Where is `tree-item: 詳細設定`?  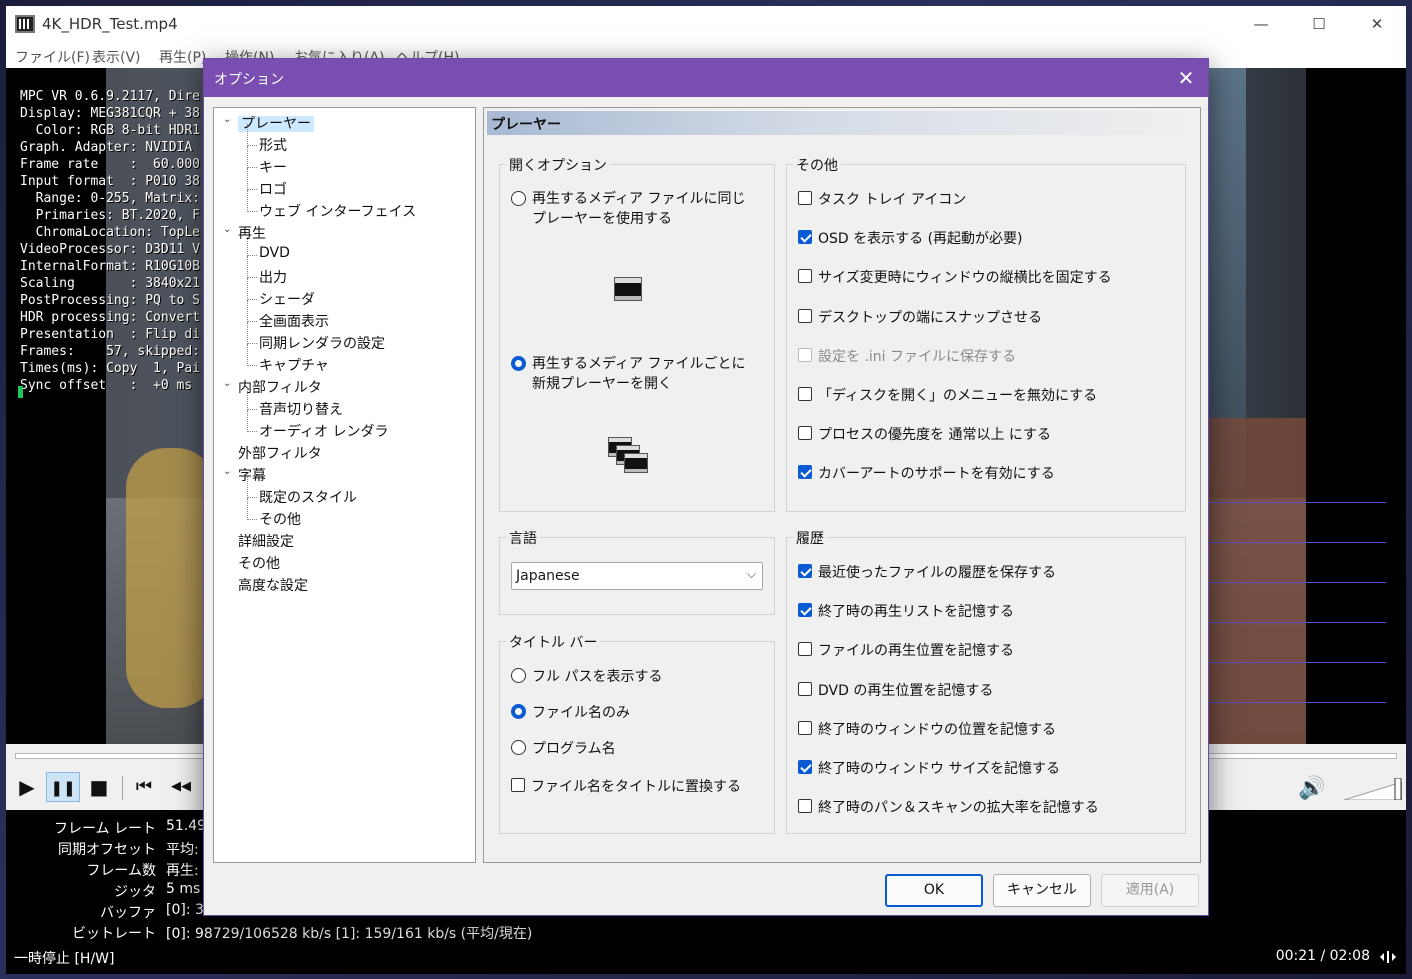 tree-item: 詳細設定 is located at coordinates (266, 541).